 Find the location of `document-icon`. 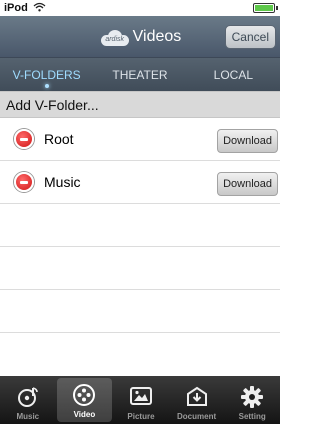

document-icon is located at coordinates (197, 397).